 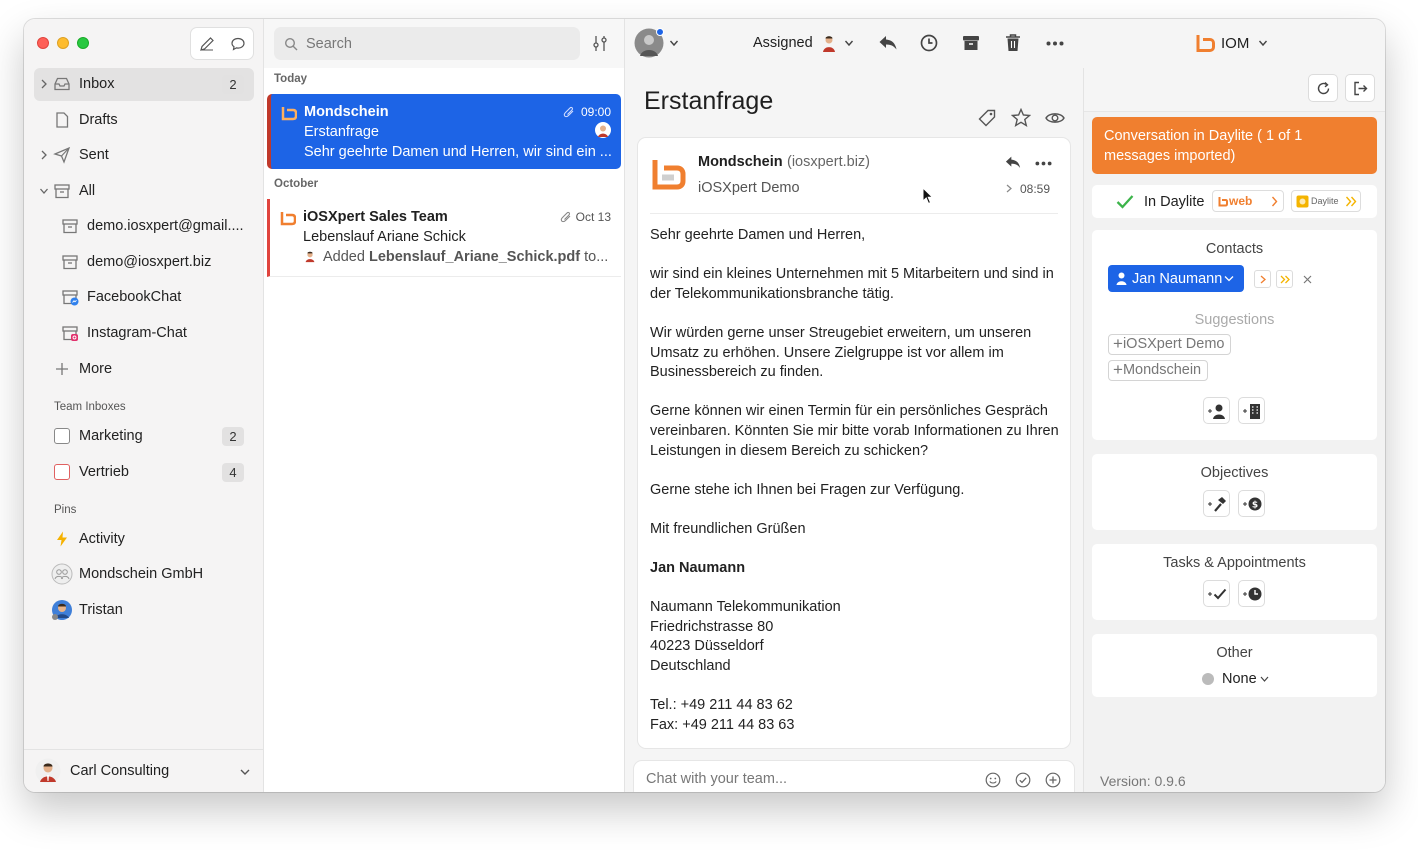 I want to click on sidebar-item-drafts: Drafts, so click(x=144, y=120).